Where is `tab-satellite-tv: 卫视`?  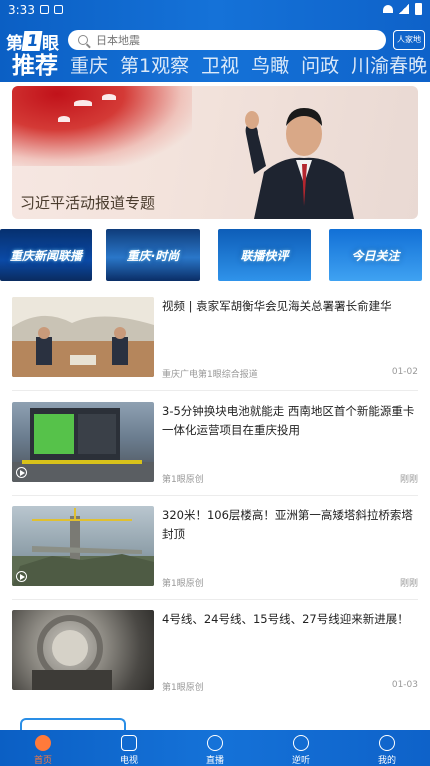
tab-satellite-tv: 卫视 is located at coordinates (220, 66).